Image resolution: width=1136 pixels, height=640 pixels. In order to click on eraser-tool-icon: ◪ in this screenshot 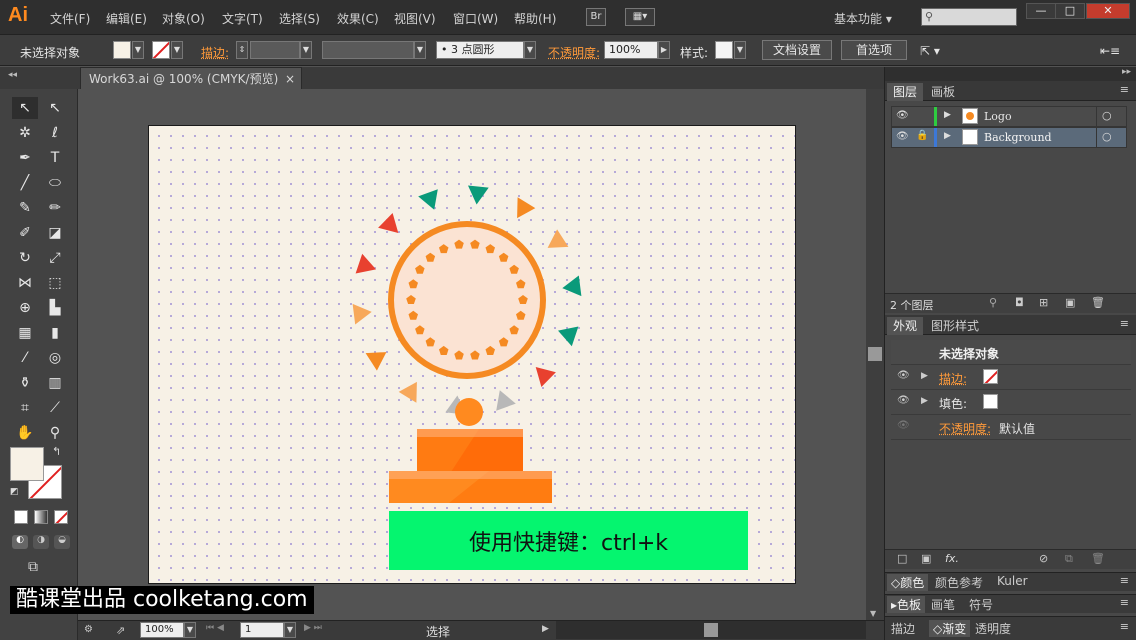, I will do `click(55, 233)`.